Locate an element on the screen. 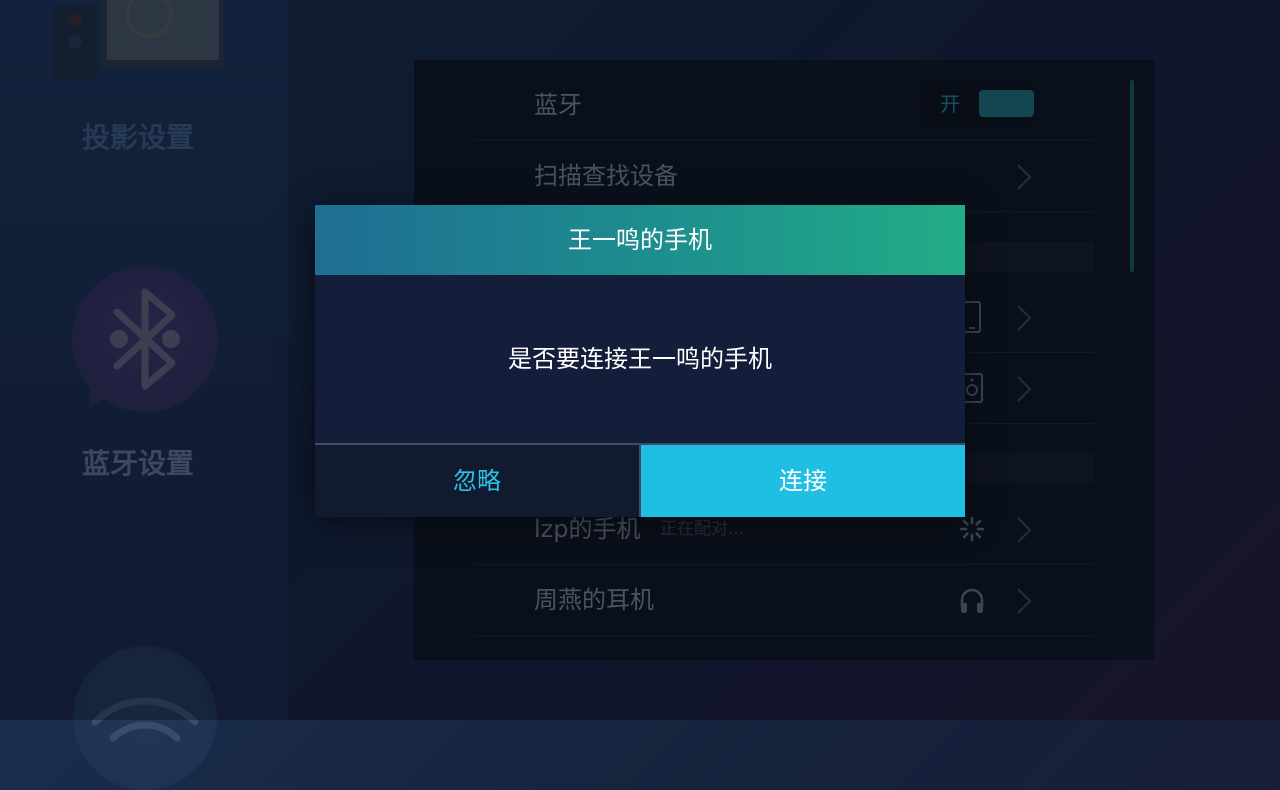  dialog-title: 王一鸣的手机 is located at coordinates (640, 240).